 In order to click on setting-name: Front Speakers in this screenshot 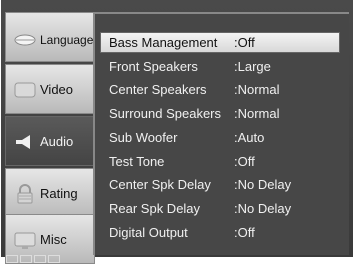, I will do `click(153, 66)`.